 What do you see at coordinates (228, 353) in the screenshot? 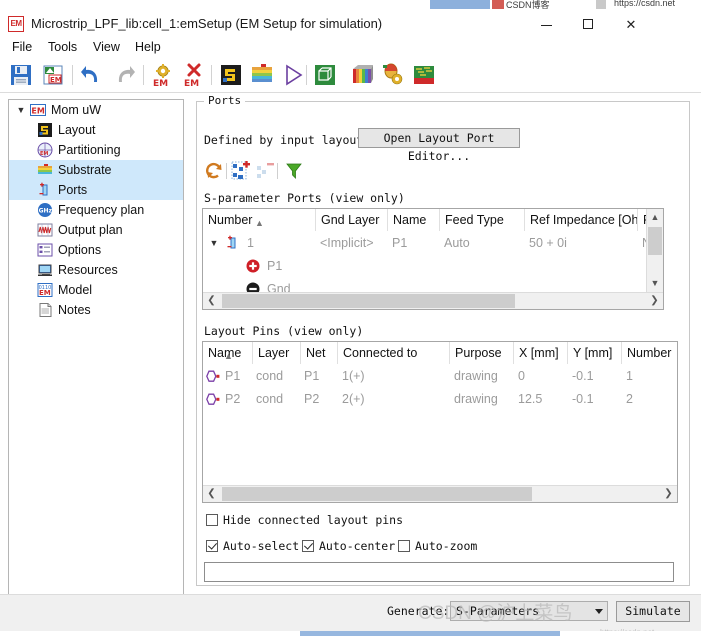
I see `column-header-name: Name ▲` at bounding box center [228, 353].